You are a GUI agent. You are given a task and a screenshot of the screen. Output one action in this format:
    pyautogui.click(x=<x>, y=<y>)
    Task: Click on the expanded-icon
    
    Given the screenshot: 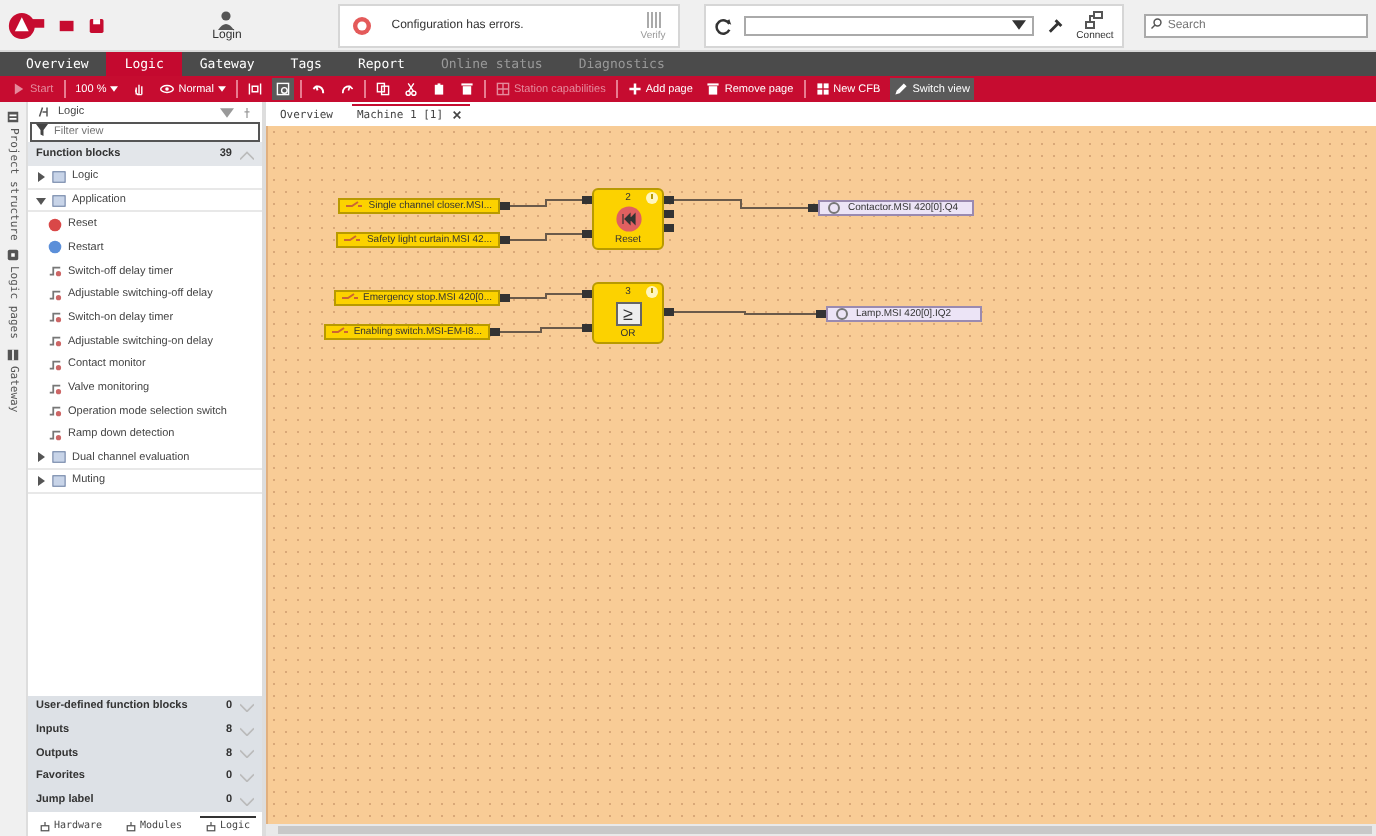 What is the action you would take?
    pyautogui.click(x=41, y=200)
    